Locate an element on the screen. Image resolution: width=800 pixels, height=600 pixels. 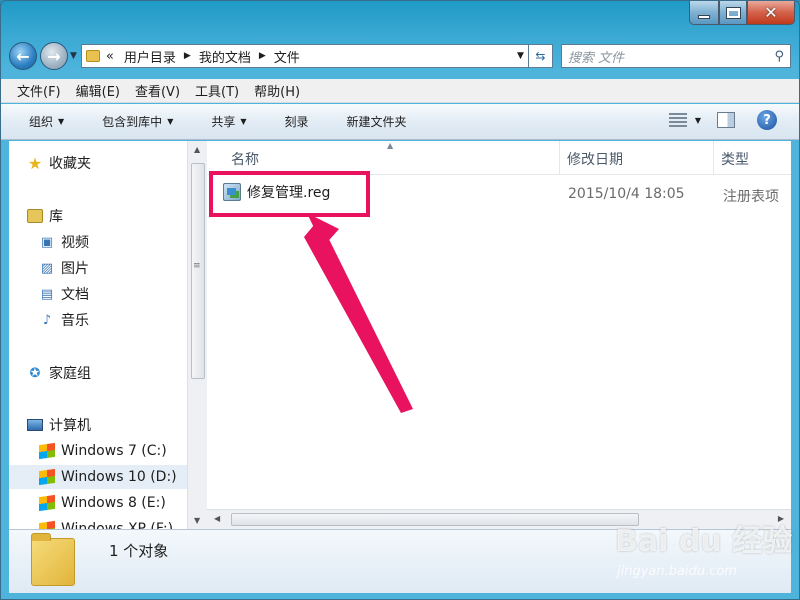
library-icon is located at coordinates (35, 216).